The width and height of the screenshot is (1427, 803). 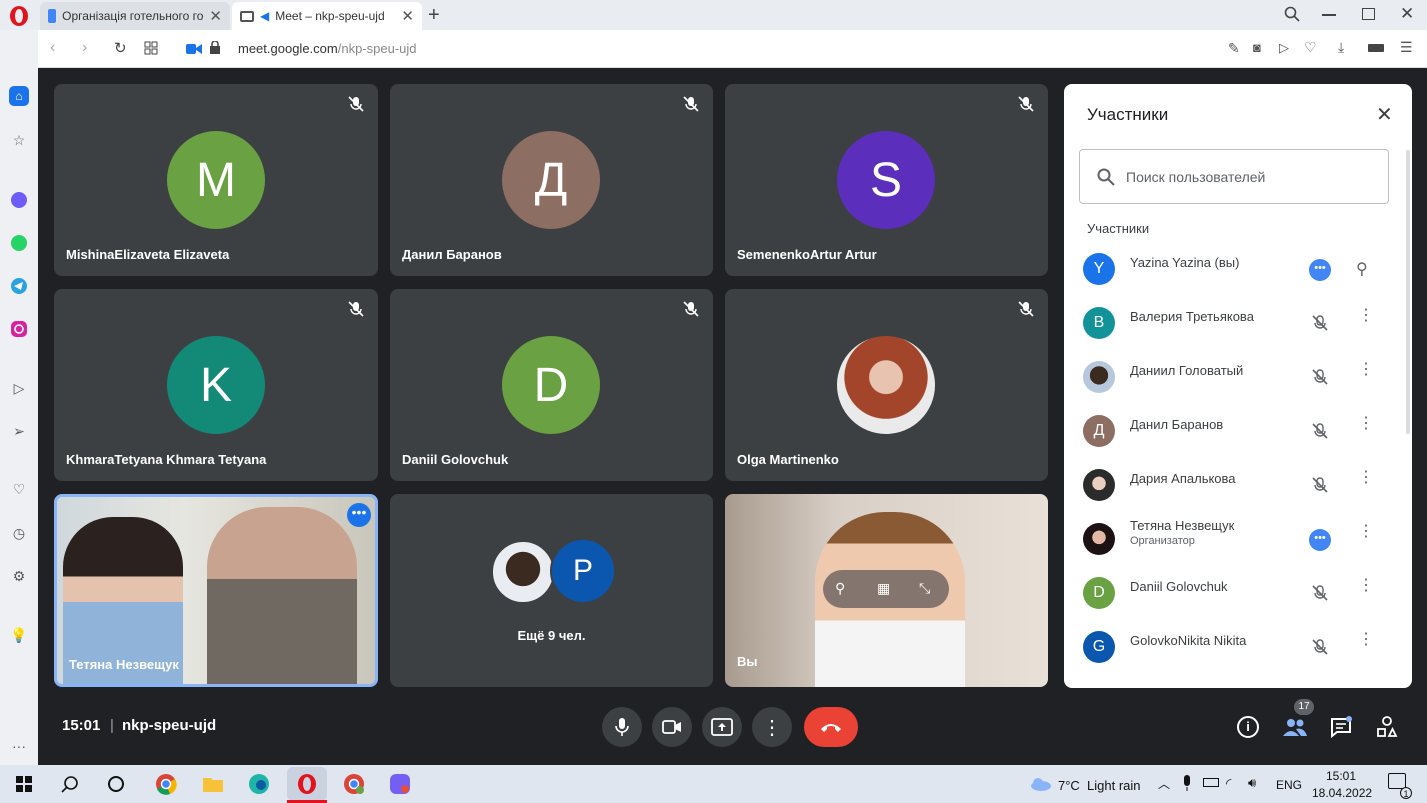 I want to click on viber-icon, so click(x=400, y=784).